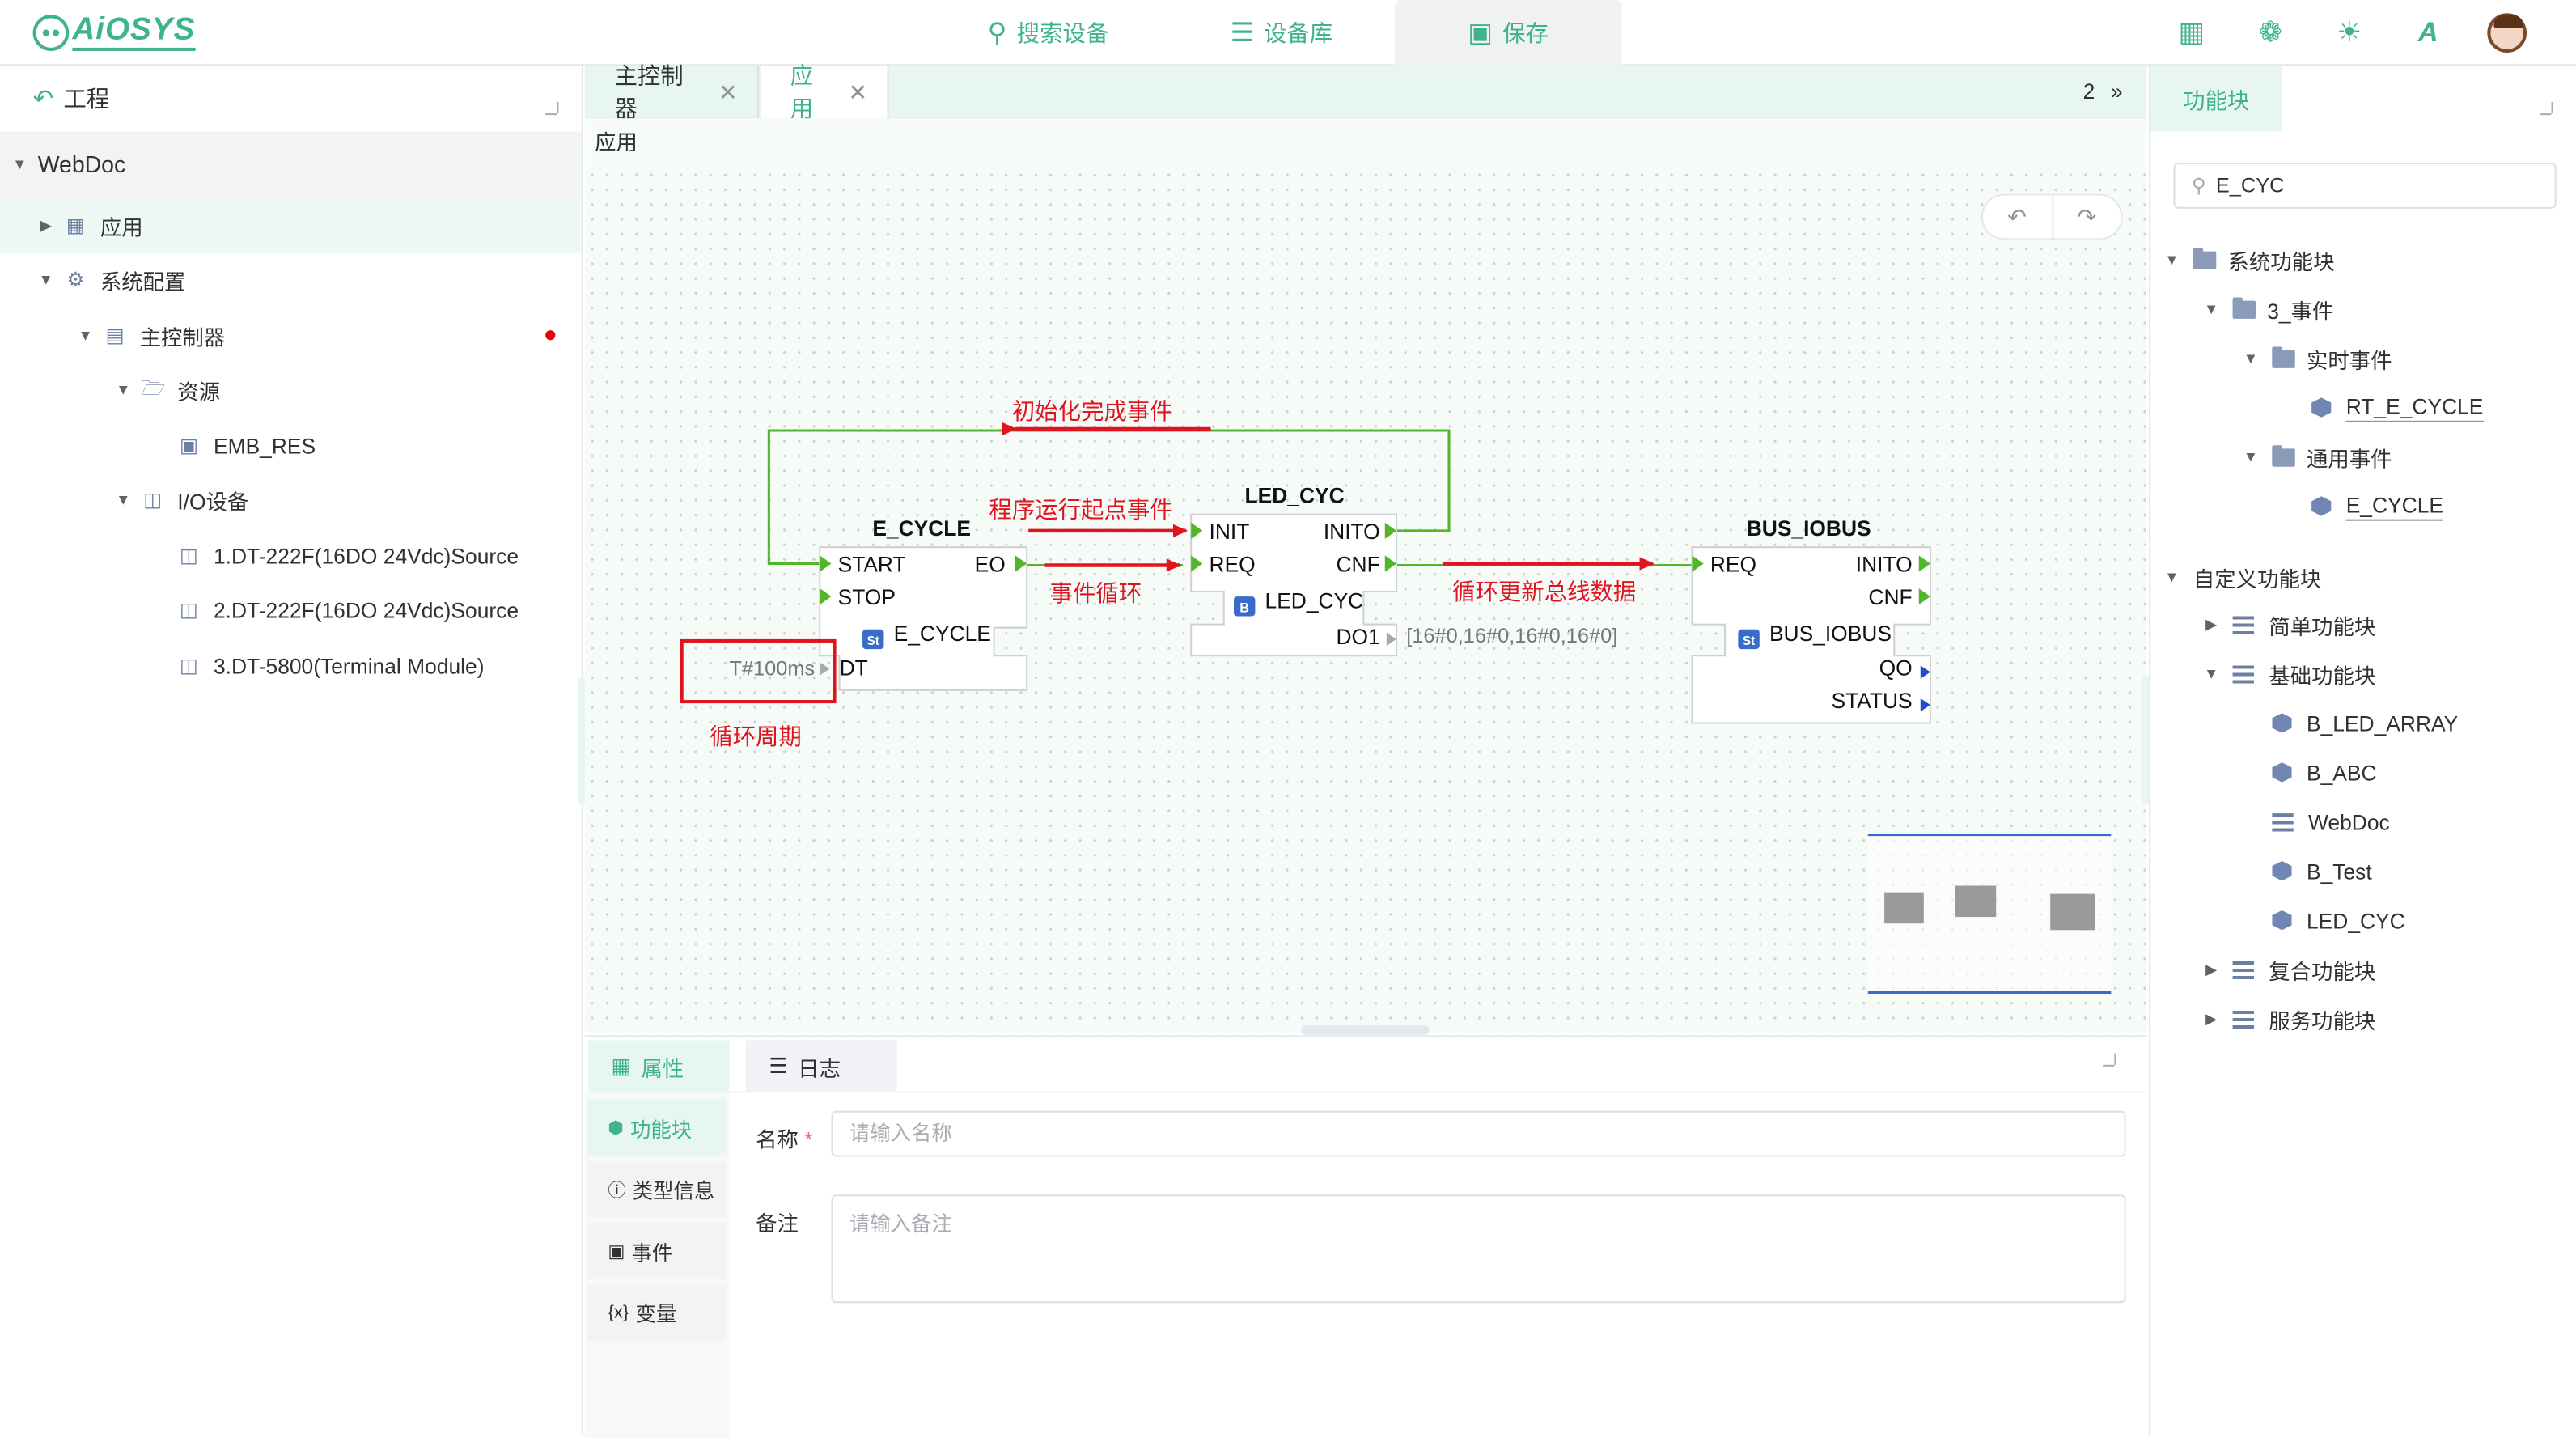  I want to click on tree-item-io-module-2: ◫ 2.DT-222F(16DO 24Vdc)Source, so click(291, 610).